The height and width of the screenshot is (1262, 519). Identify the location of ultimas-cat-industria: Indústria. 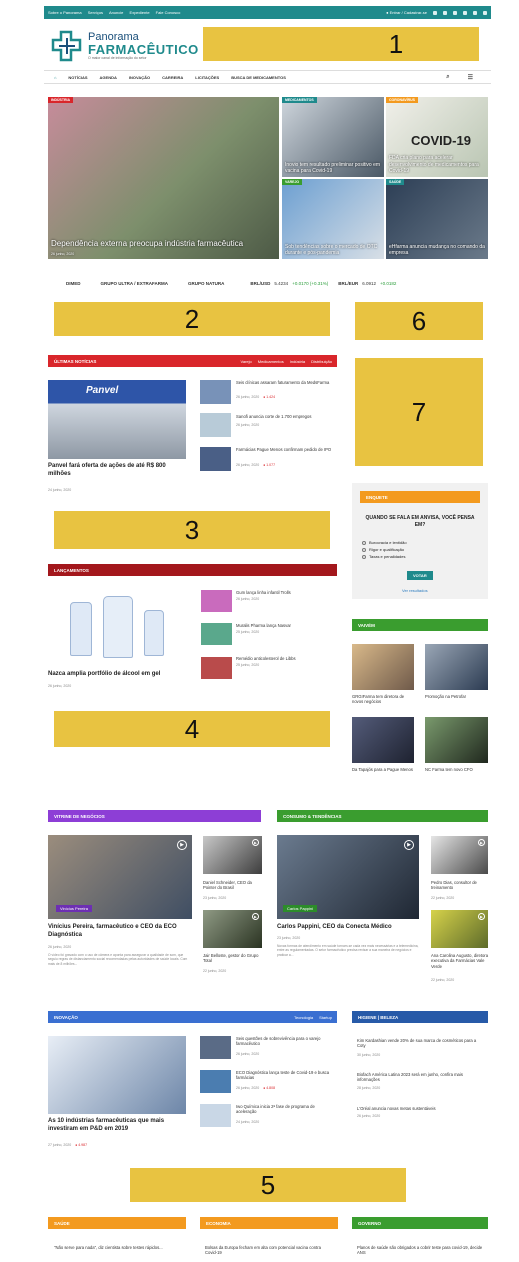
(297, 361).